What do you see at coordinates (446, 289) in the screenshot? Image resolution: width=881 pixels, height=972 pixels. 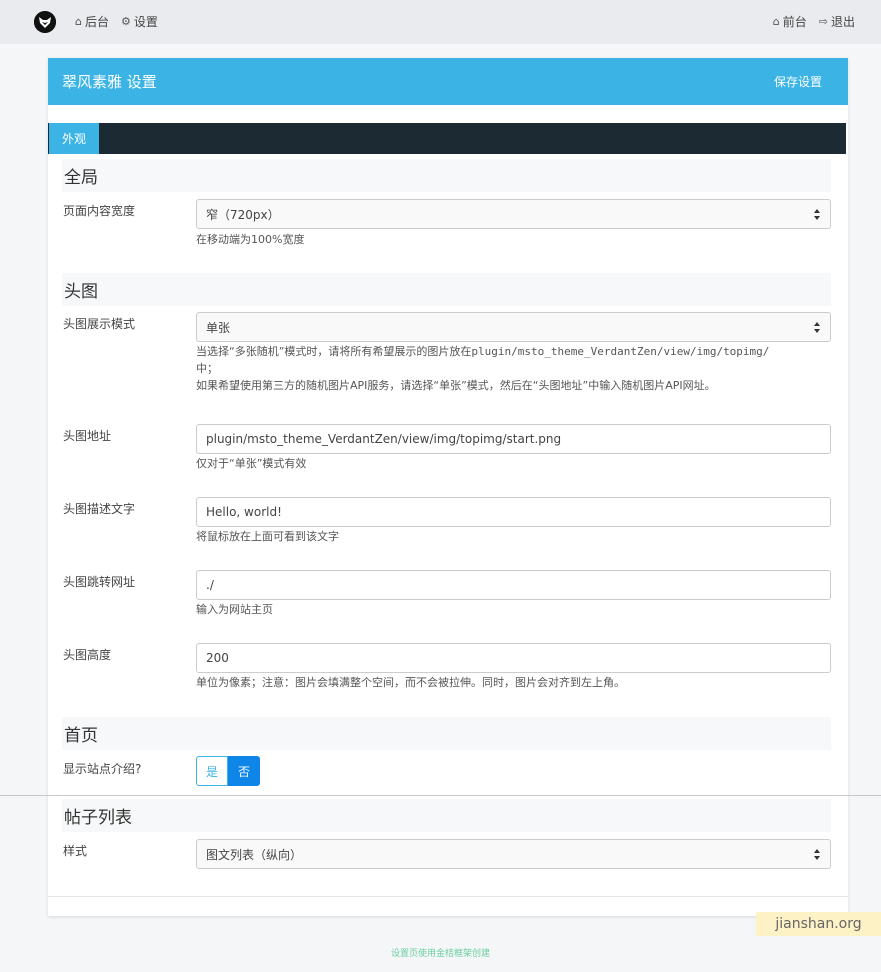 I see `section-header-heading: 头图` at bounding box center [446, 289].